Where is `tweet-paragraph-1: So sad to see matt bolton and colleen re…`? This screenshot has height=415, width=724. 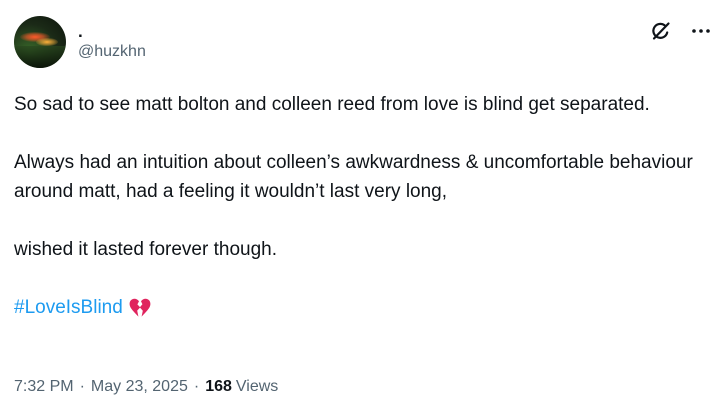
tweet-paragraph-1: So sad to see matt bolton and colleen re… is located at coordinates (332, 104).